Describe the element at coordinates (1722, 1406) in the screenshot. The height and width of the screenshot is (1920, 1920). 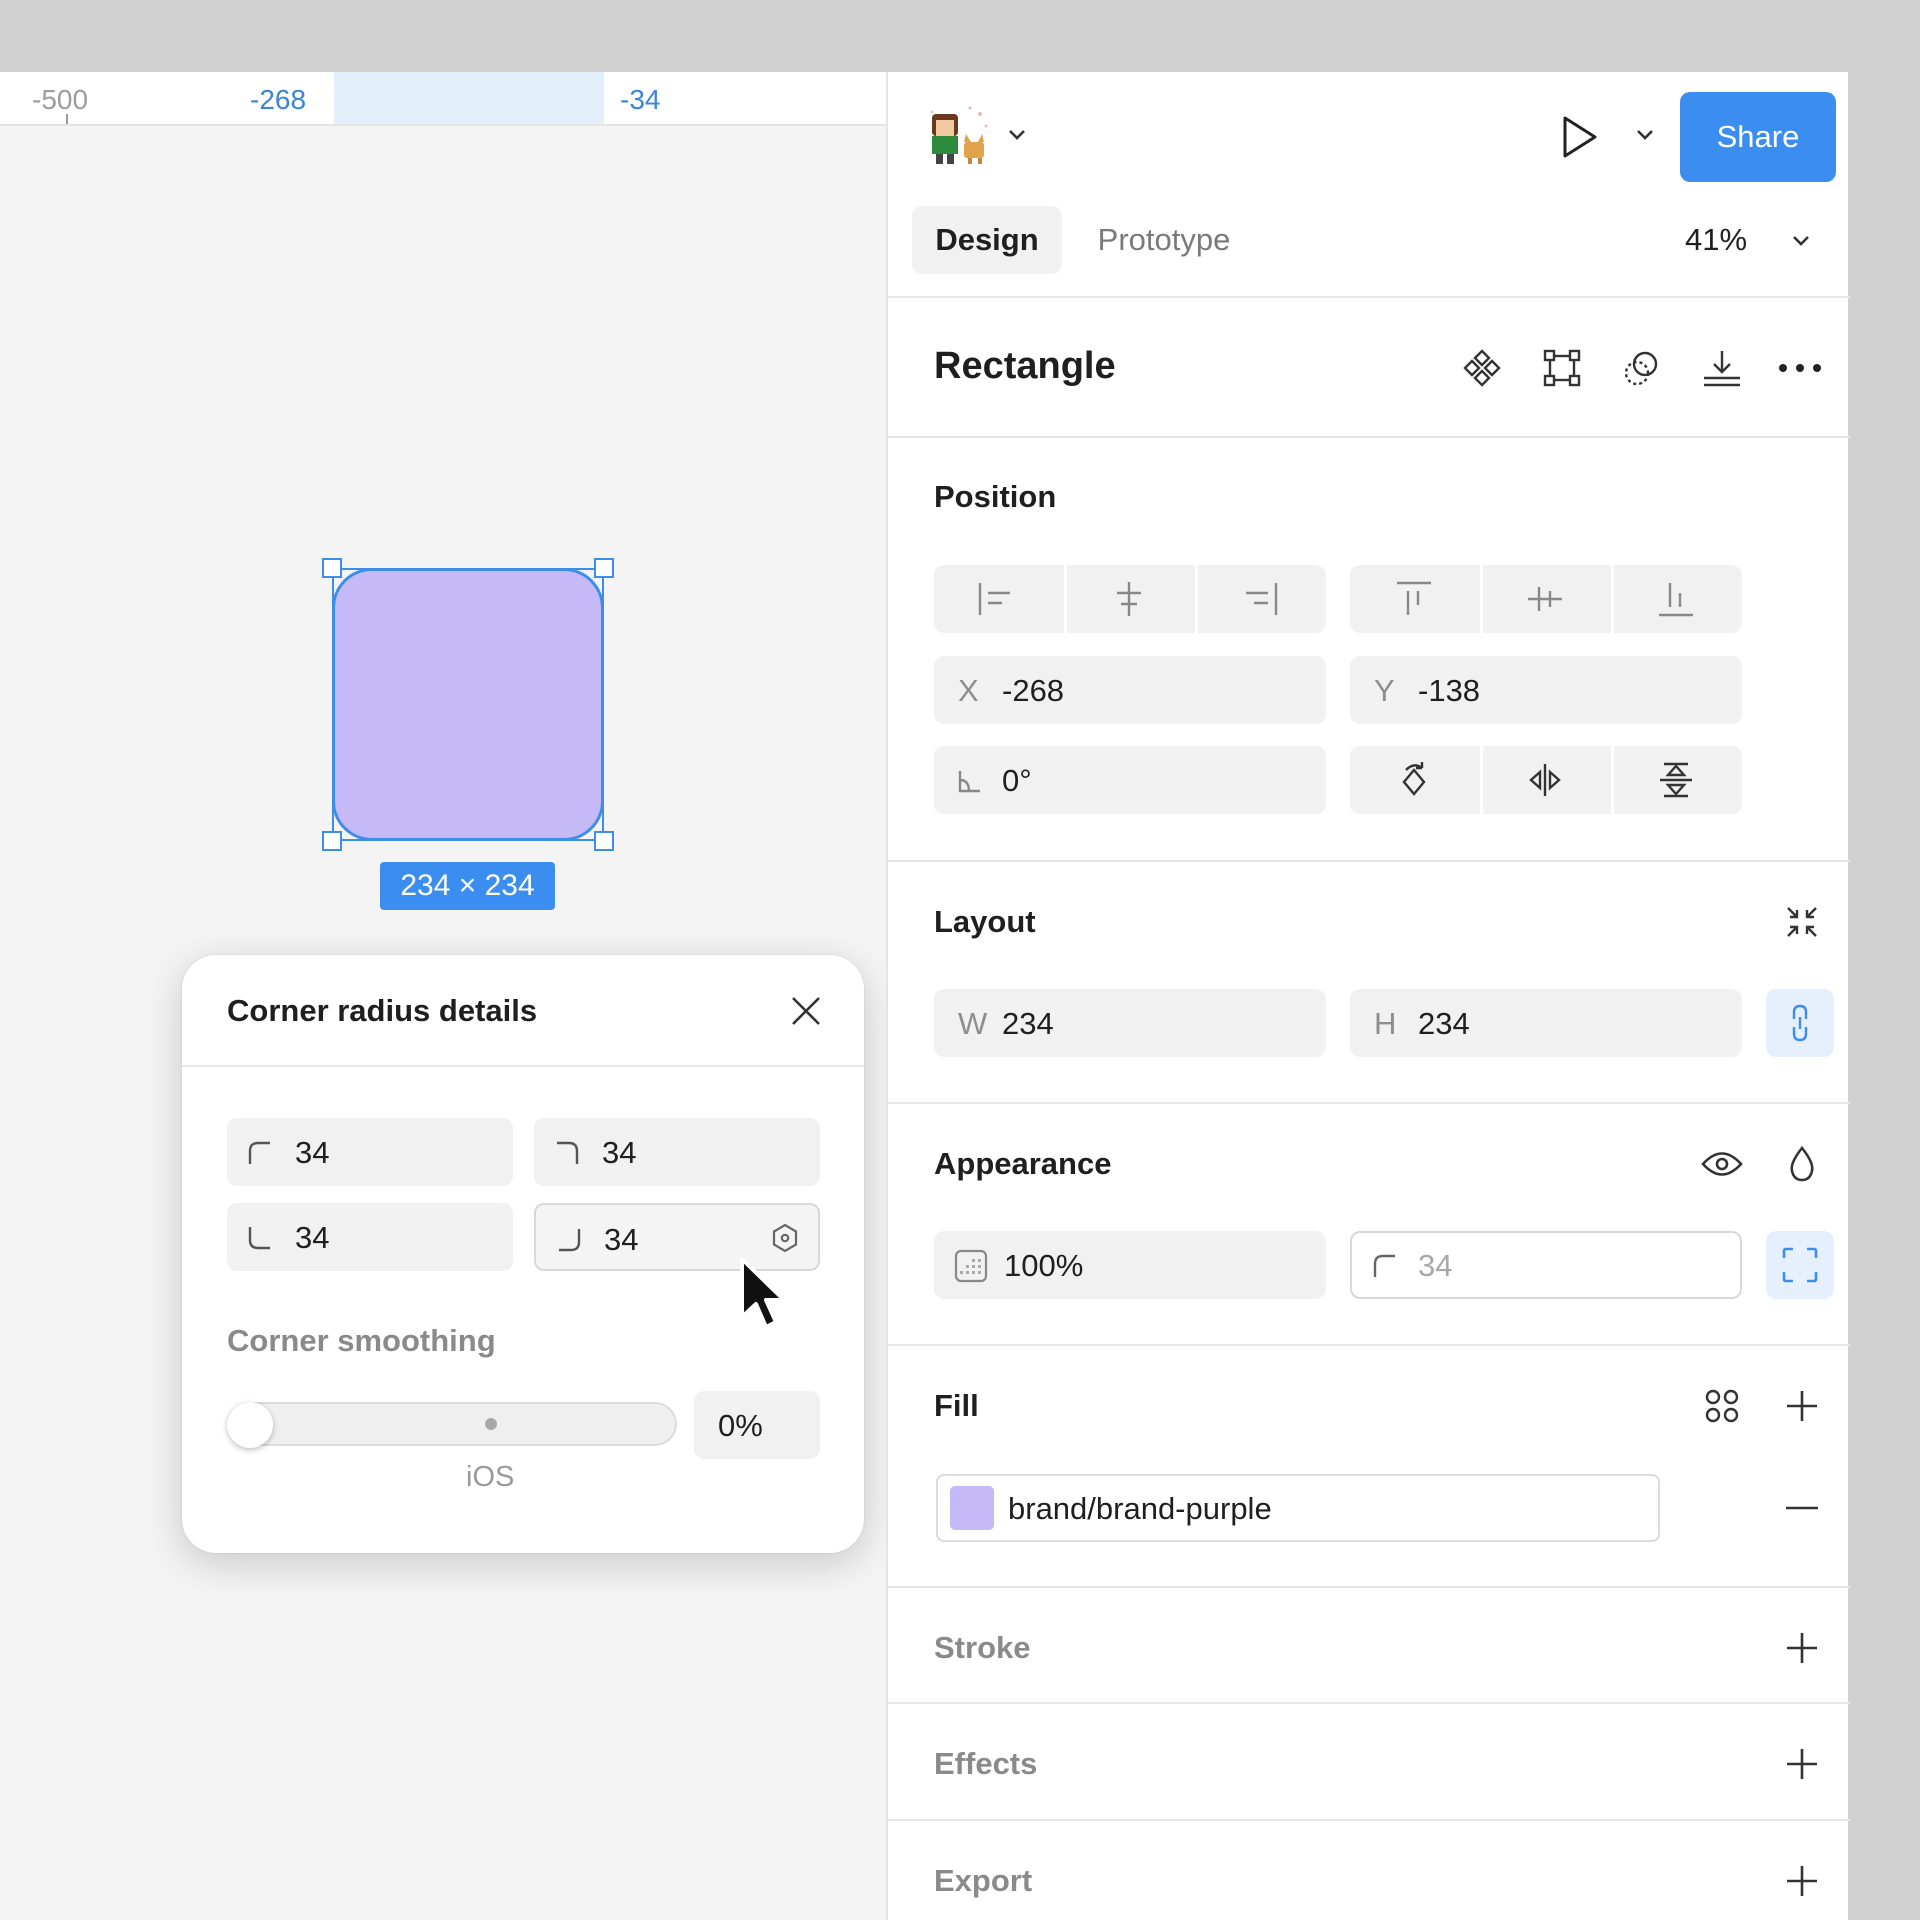
I see `styles-grid-icon` at that location.